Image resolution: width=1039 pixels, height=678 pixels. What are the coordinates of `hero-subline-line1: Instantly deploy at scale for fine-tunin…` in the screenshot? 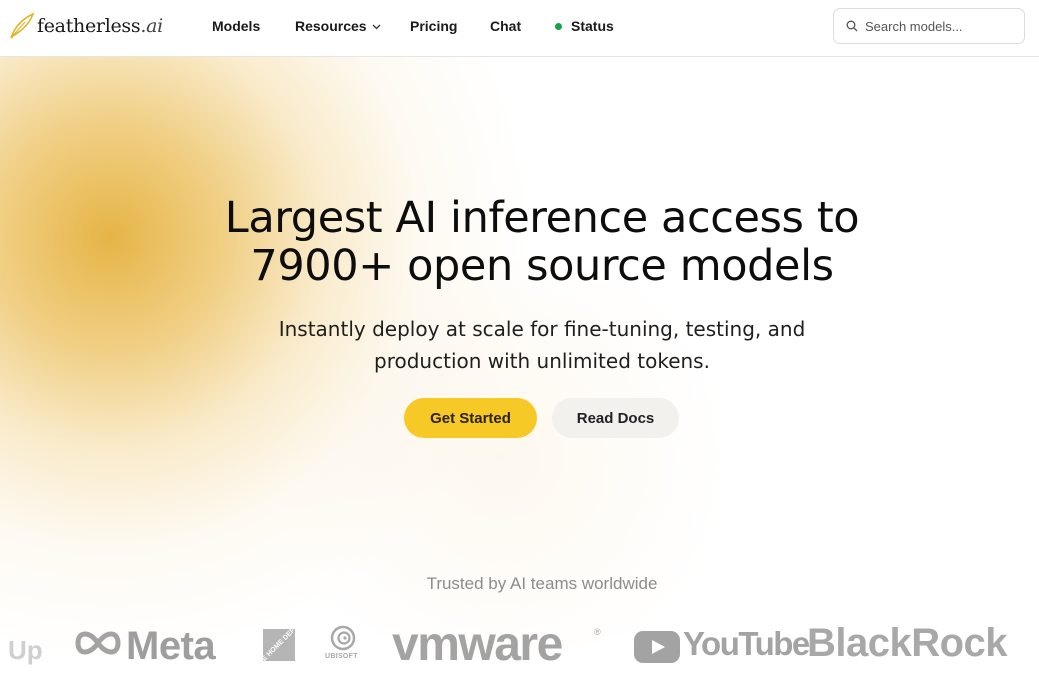 It's located at (542, 329).